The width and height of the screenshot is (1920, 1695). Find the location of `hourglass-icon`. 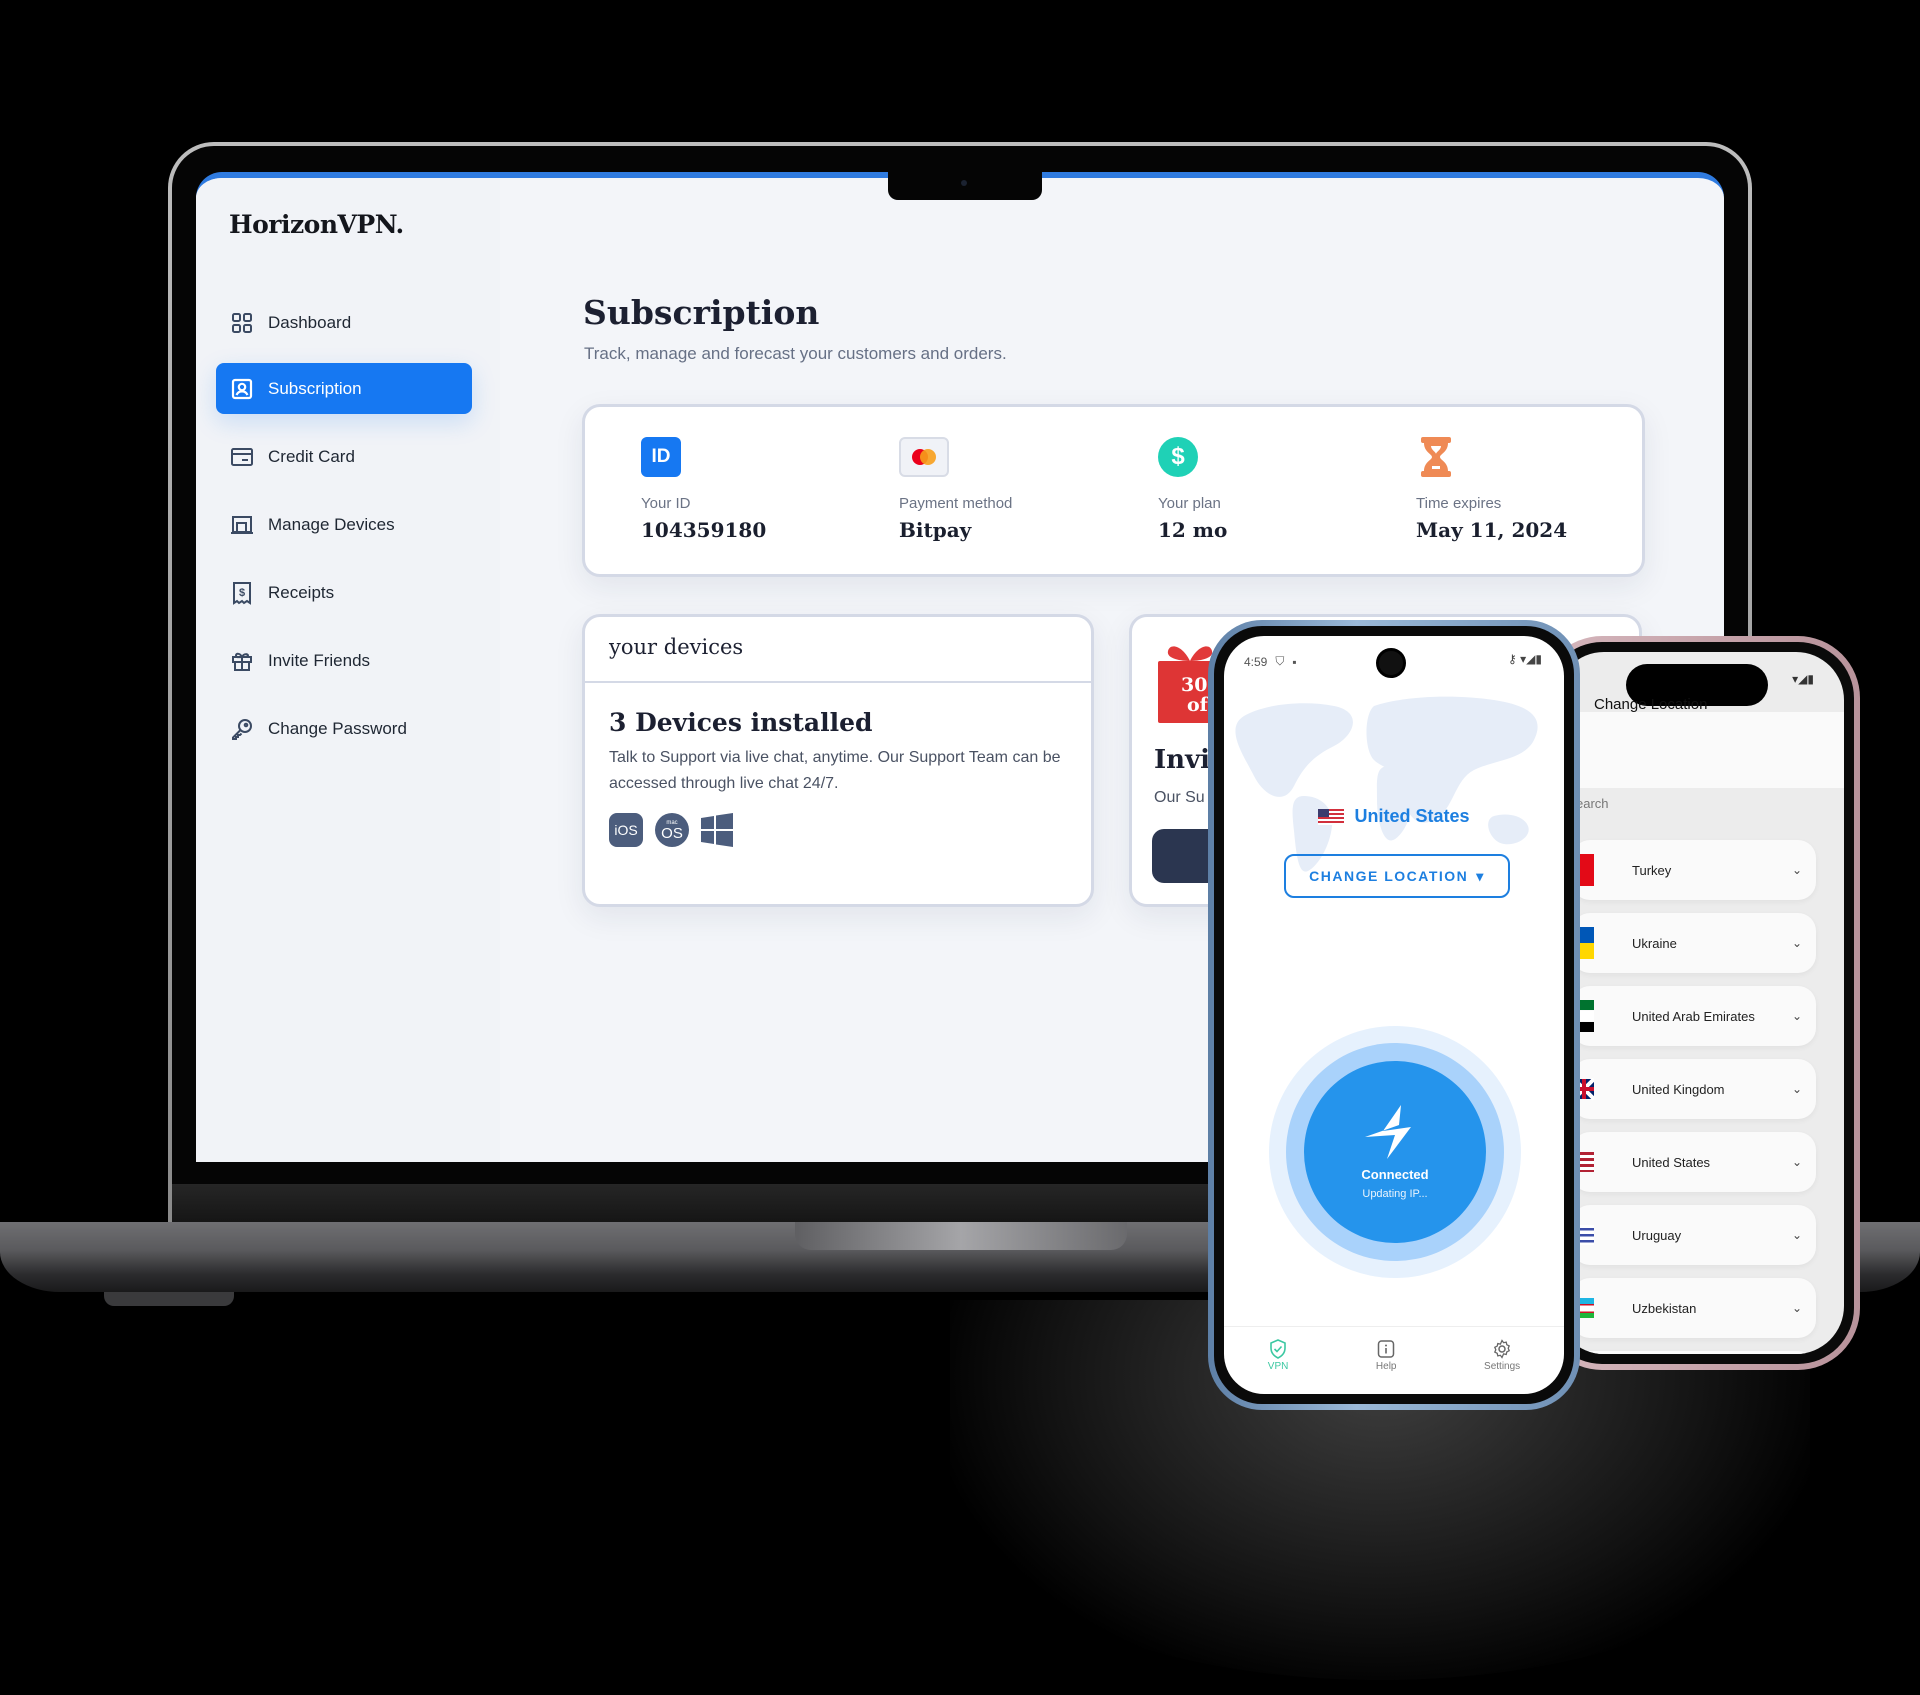

hourglass-icon is located at coordinates (1436, 457).